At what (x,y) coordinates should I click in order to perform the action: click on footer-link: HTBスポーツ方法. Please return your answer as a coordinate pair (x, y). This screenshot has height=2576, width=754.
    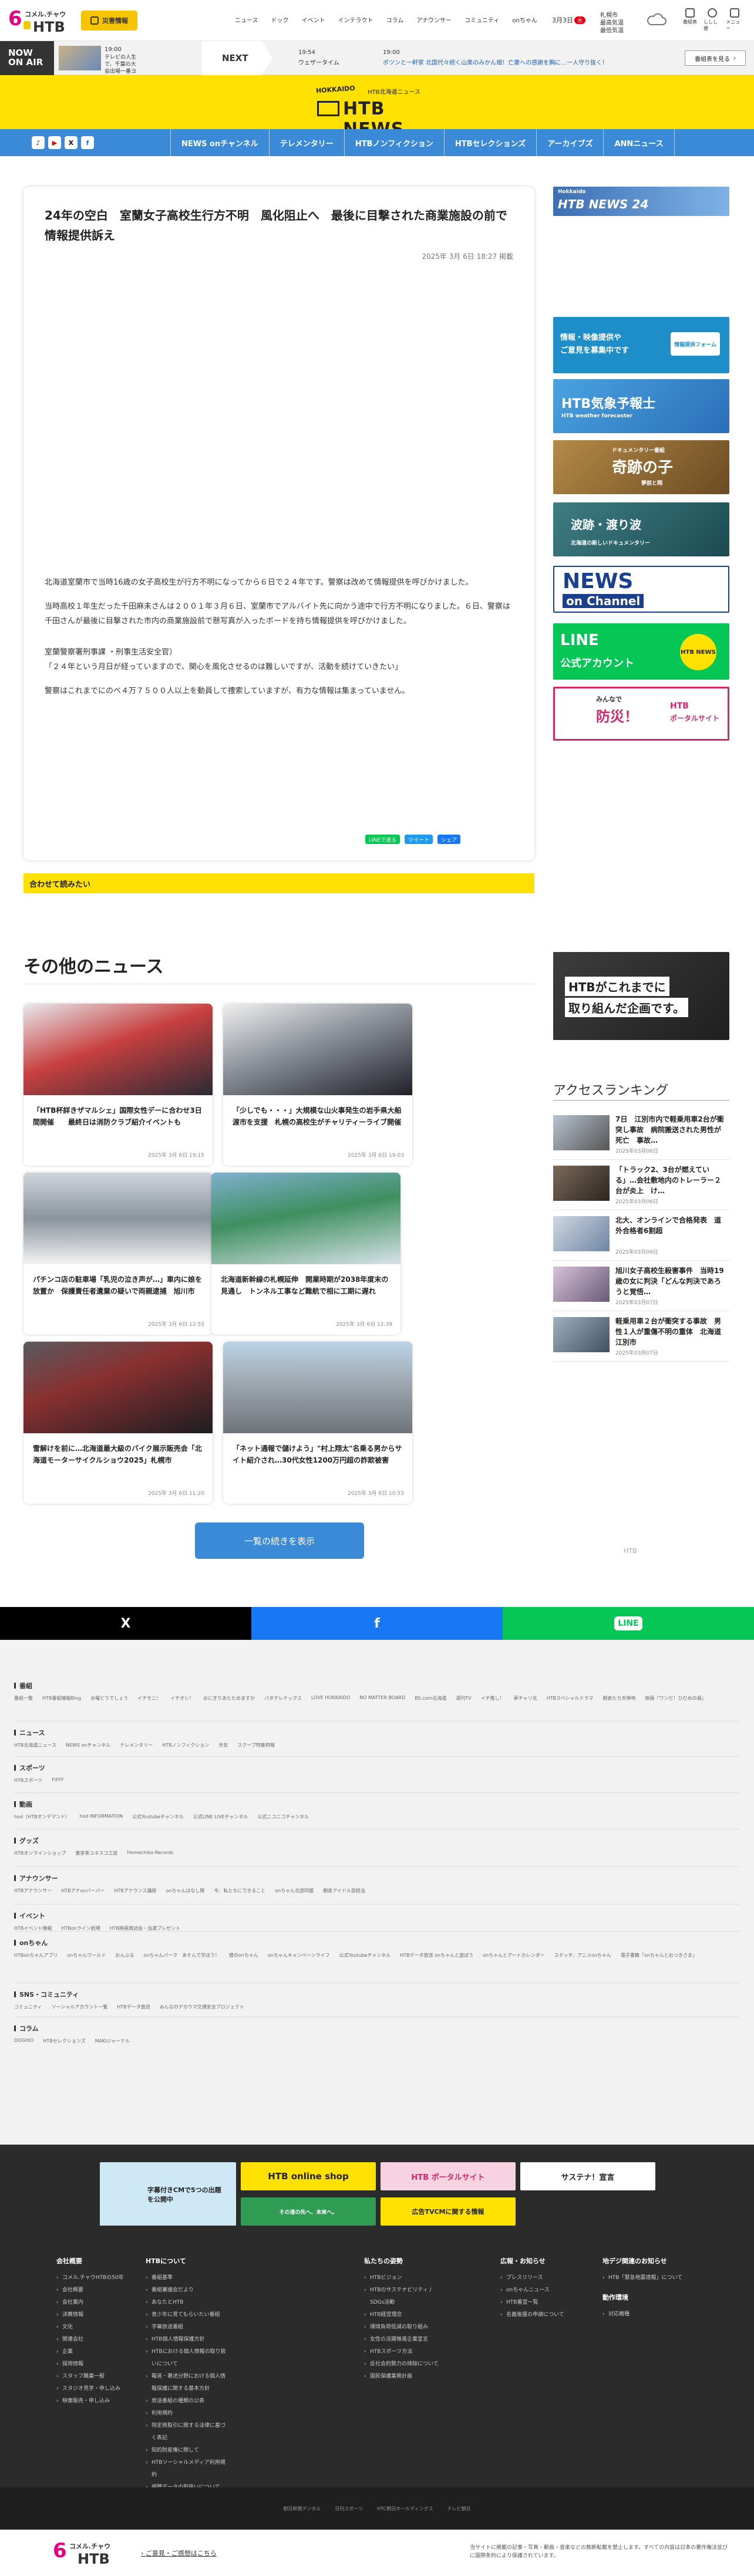
    Looking at the image, I should click on (405, 2352).